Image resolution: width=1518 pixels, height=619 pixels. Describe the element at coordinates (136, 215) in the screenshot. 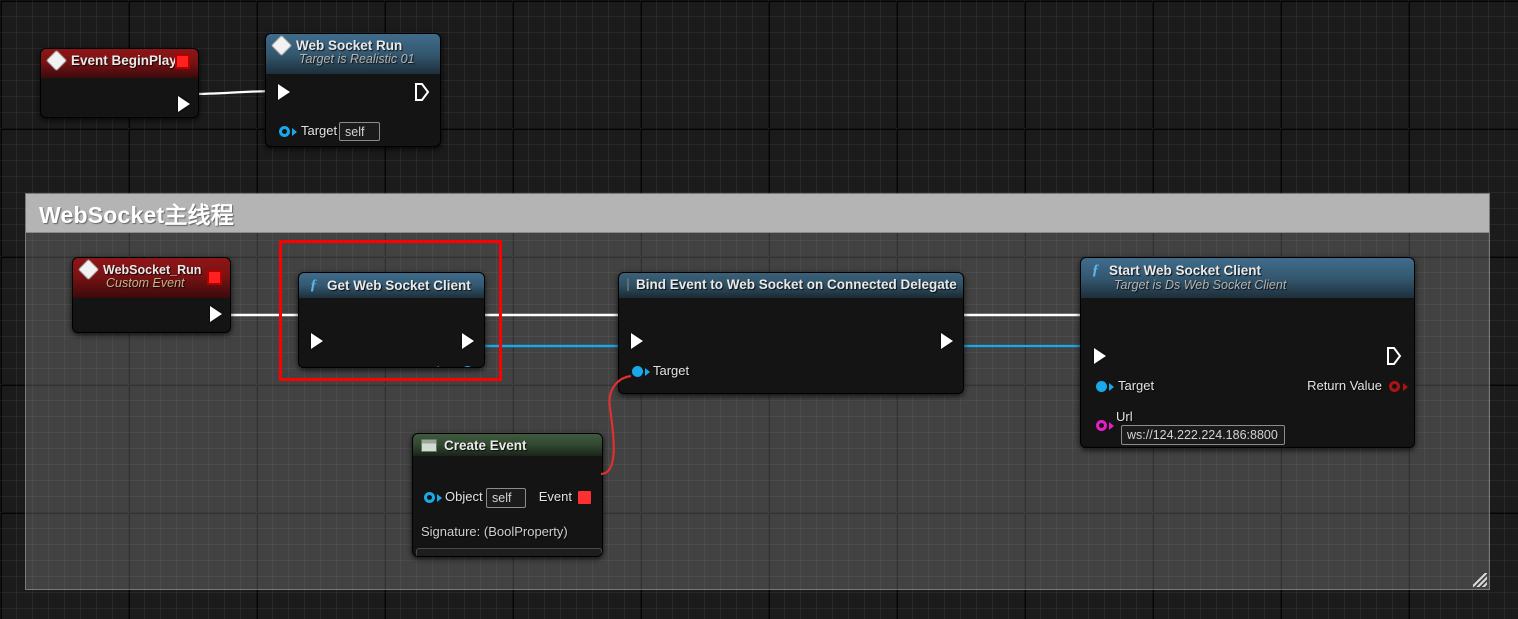

I see `comment-title: WebSocket主线程` at that location.